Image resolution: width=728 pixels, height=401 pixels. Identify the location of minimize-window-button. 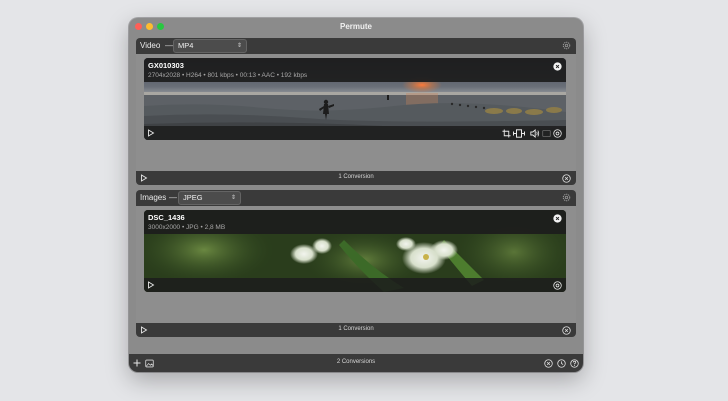
(149, 26).